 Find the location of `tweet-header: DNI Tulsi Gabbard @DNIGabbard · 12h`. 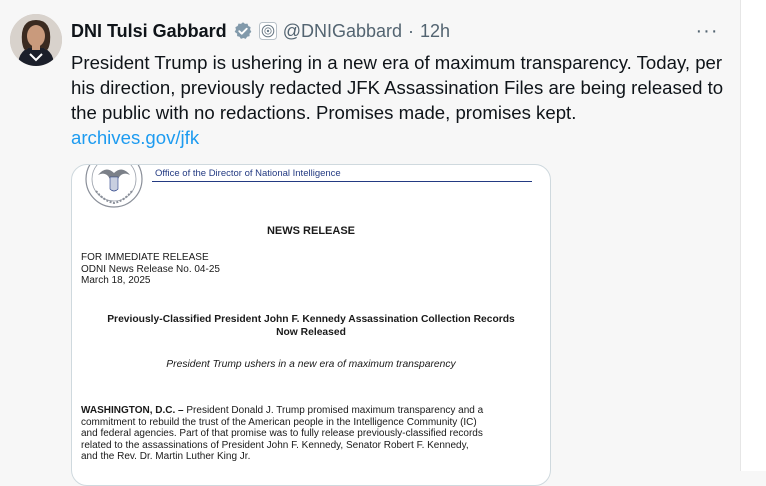

tweet-header: DNI Tulsi Gabbard @DNIGabbard · 12h is located at coordinates (260, 31).